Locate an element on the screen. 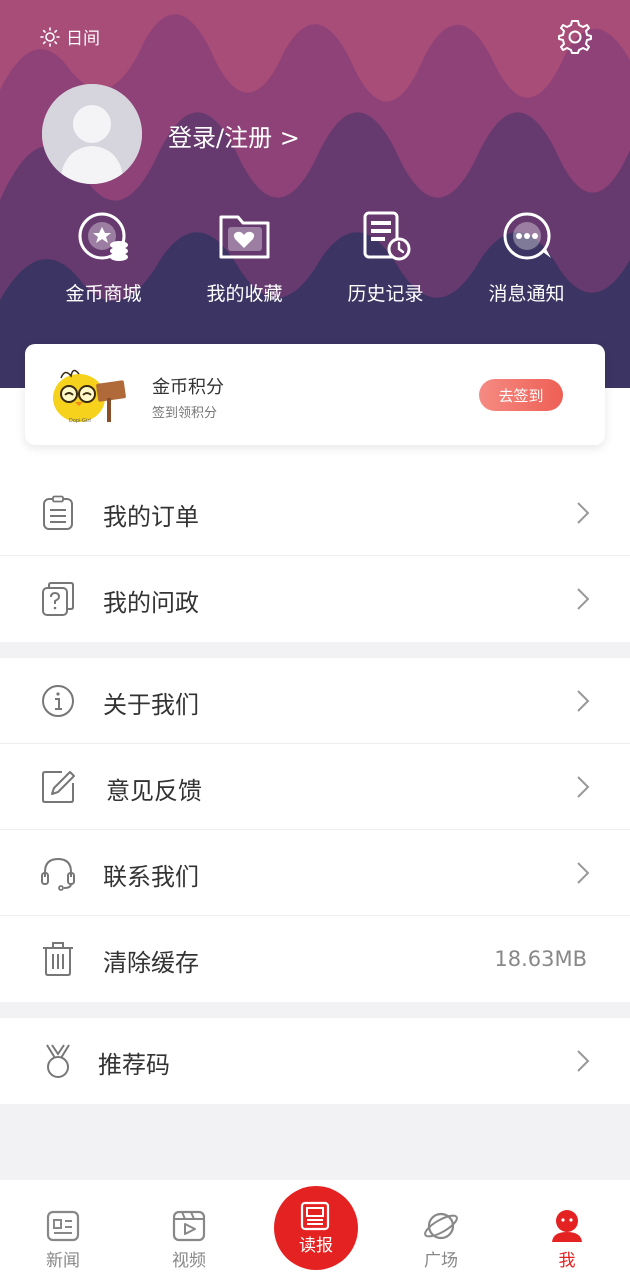 The width and height of the screenshot is (630, 1280). order-list-icon is located at coordinates (58, 512).